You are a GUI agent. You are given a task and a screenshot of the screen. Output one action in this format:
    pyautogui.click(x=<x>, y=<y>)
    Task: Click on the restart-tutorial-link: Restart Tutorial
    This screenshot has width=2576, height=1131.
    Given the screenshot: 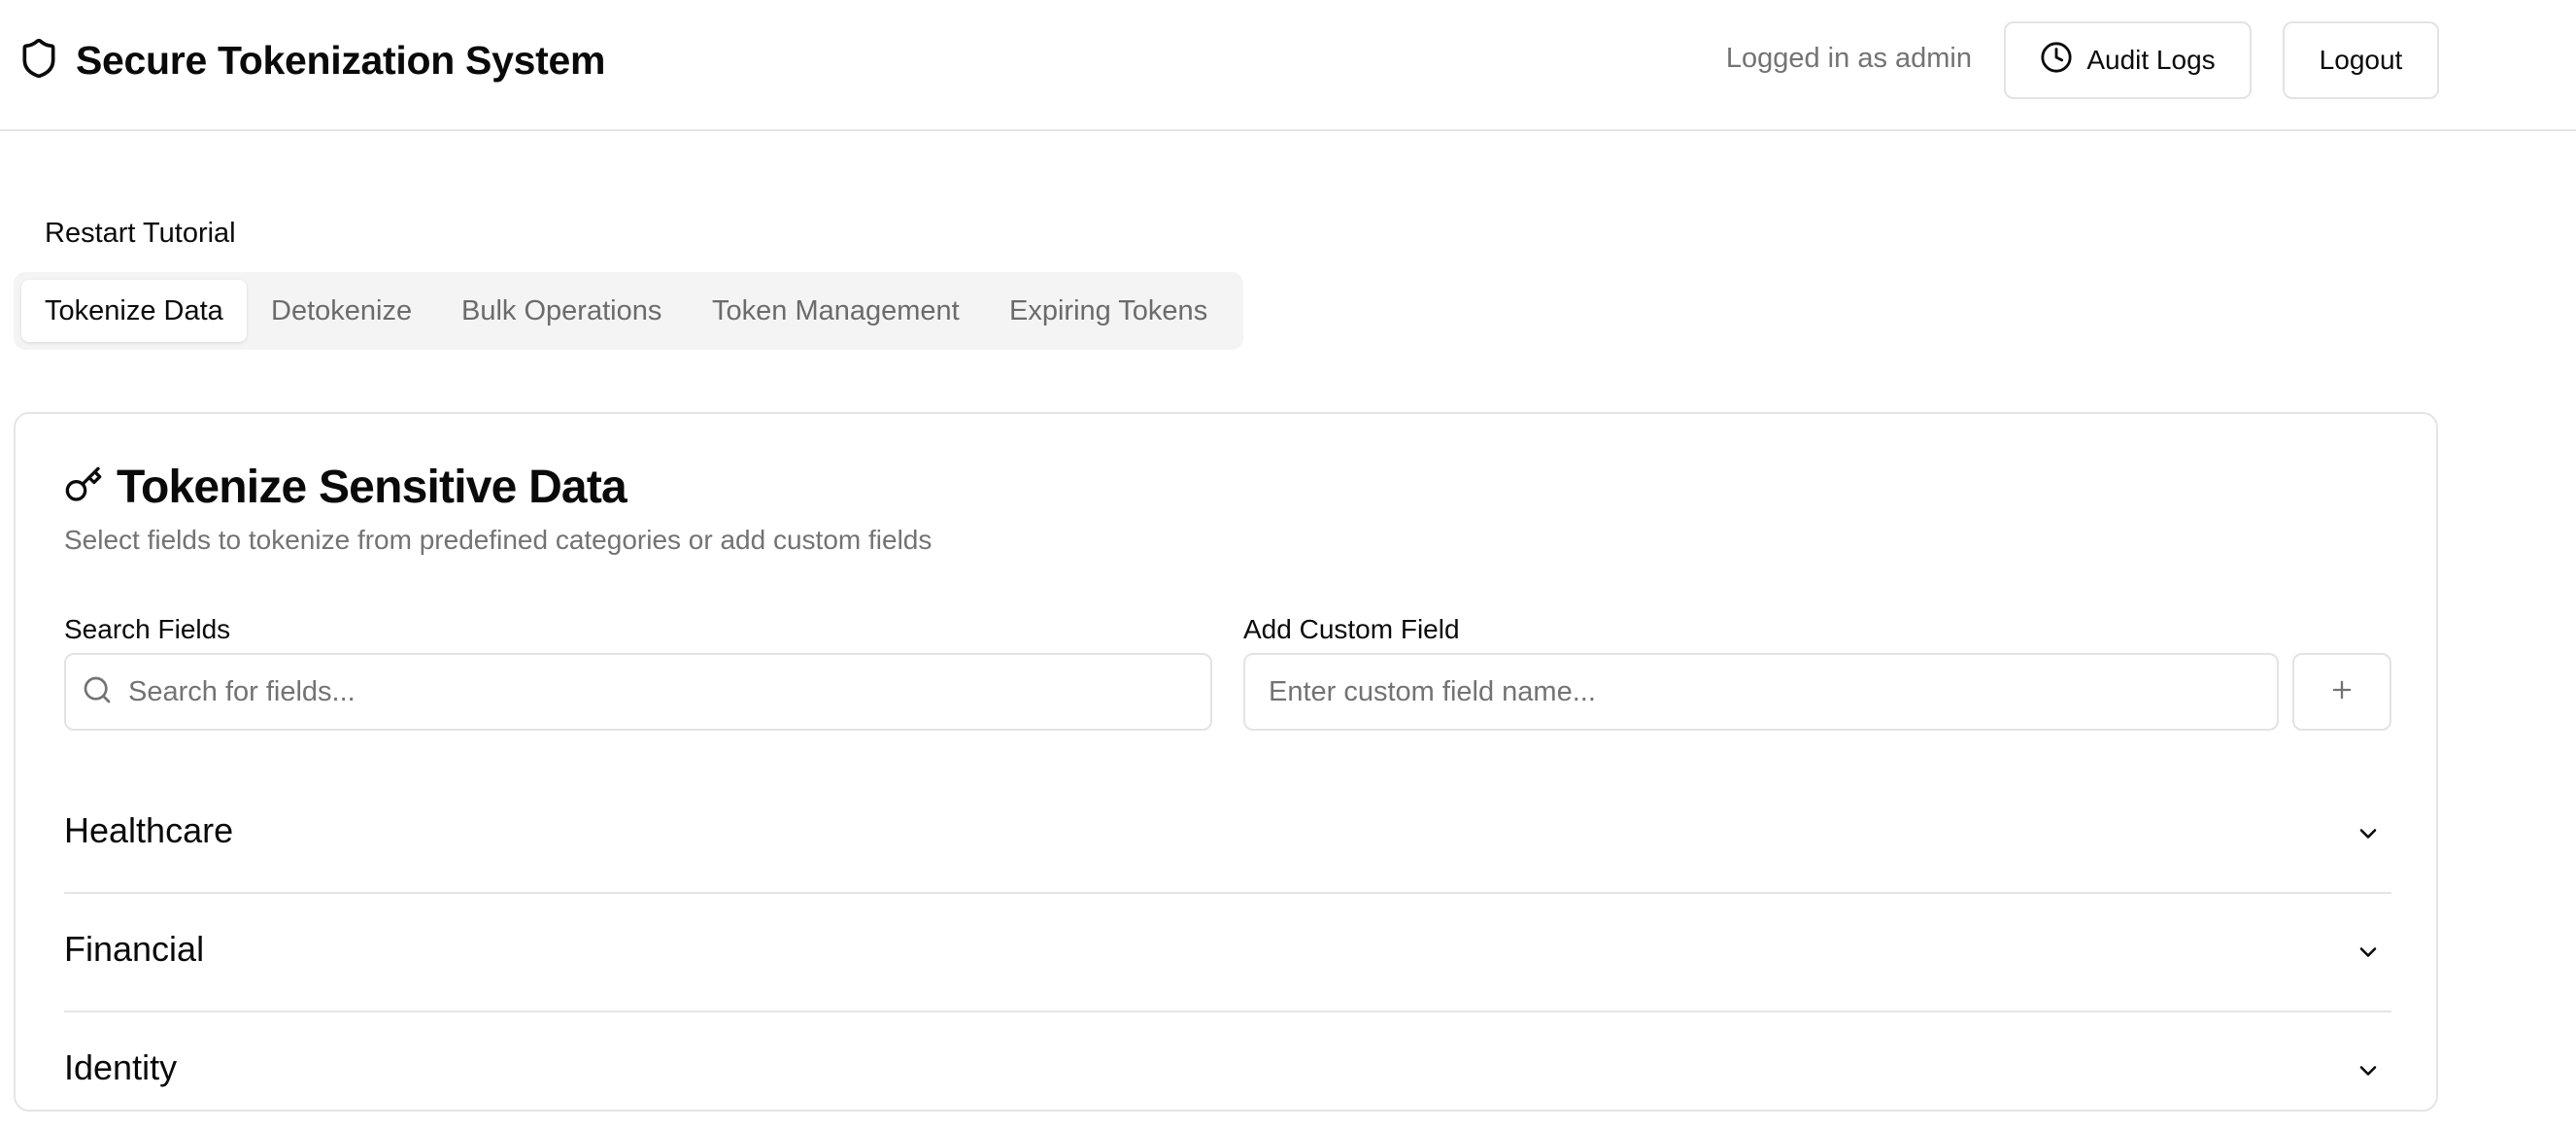 What is the action you would take?
    pyautogui.click(x=140, y=234)
    